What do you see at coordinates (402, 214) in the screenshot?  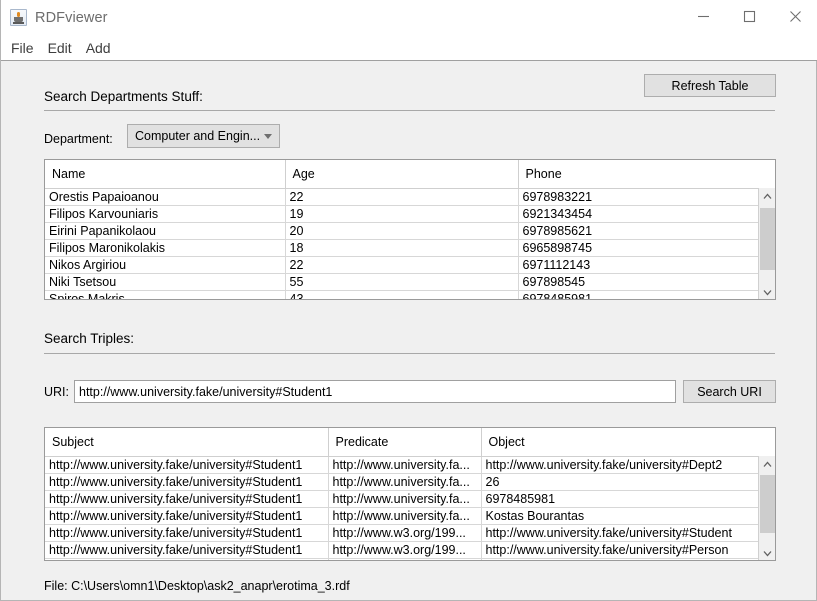 I see `cell-age: 19` at bounding box center [402, 214].